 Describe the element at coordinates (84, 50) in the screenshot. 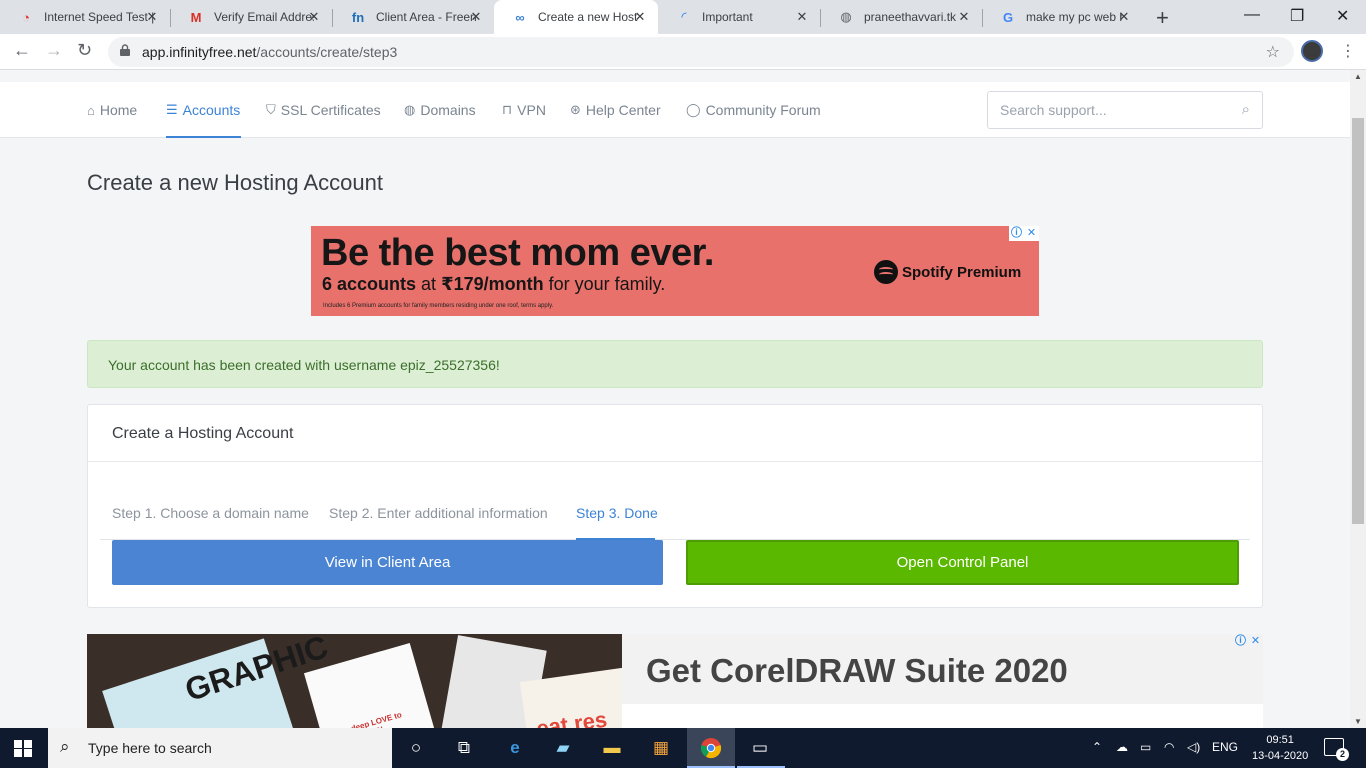

I see `reload-icon: ↻` at that location.